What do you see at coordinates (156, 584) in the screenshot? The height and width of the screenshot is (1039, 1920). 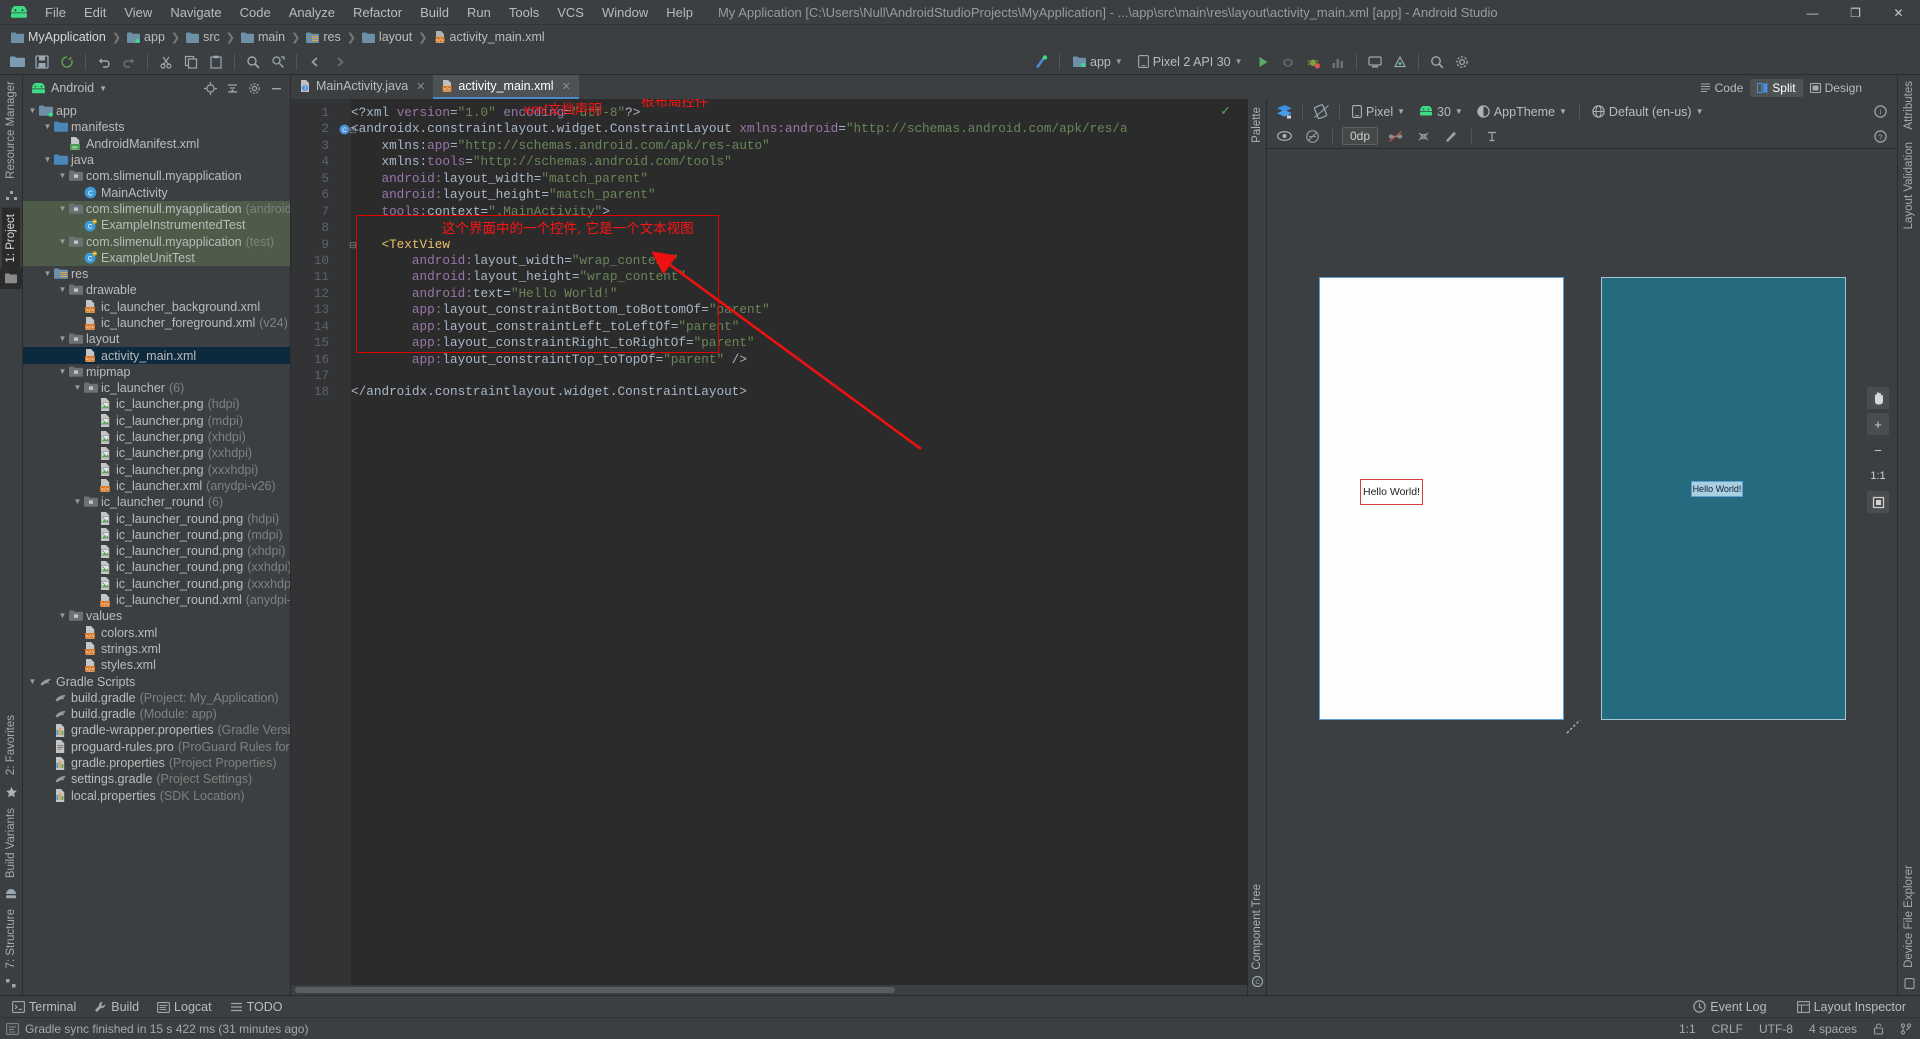 I see `tree-node: ic_launcher_round.png(xxxhdpi)` at bounding box center [156, 584].